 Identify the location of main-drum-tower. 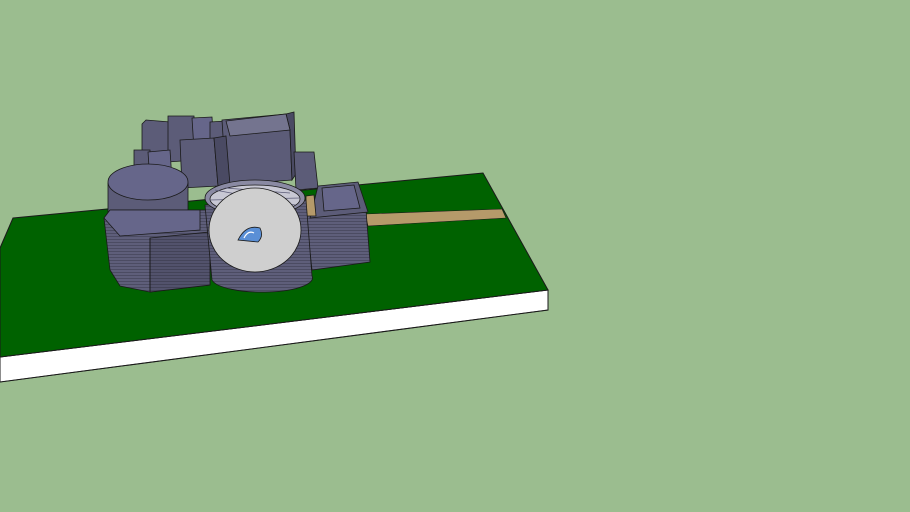
(258, 236).